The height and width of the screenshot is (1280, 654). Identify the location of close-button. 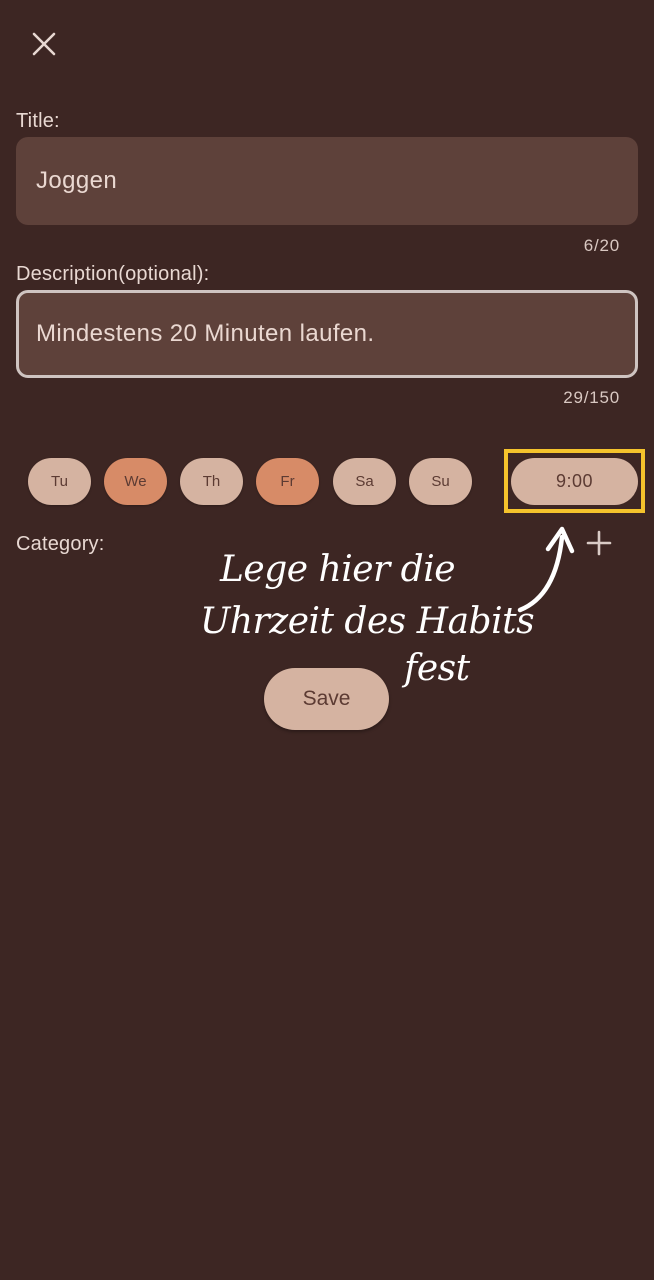
(44, 44).